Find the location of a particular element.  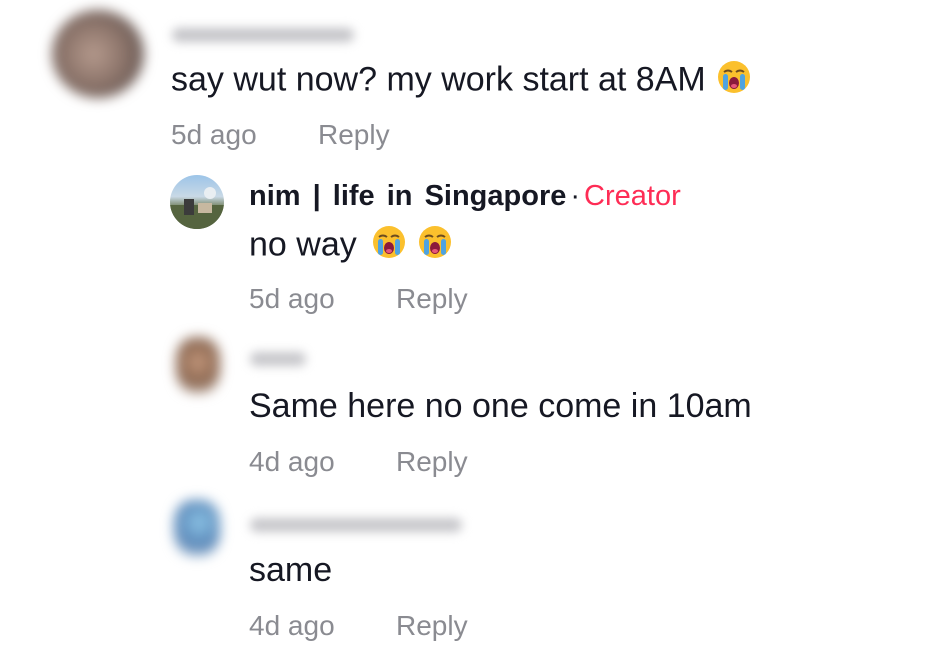

reply-timestamp: 5d ago is located at coordinates (292, 298).